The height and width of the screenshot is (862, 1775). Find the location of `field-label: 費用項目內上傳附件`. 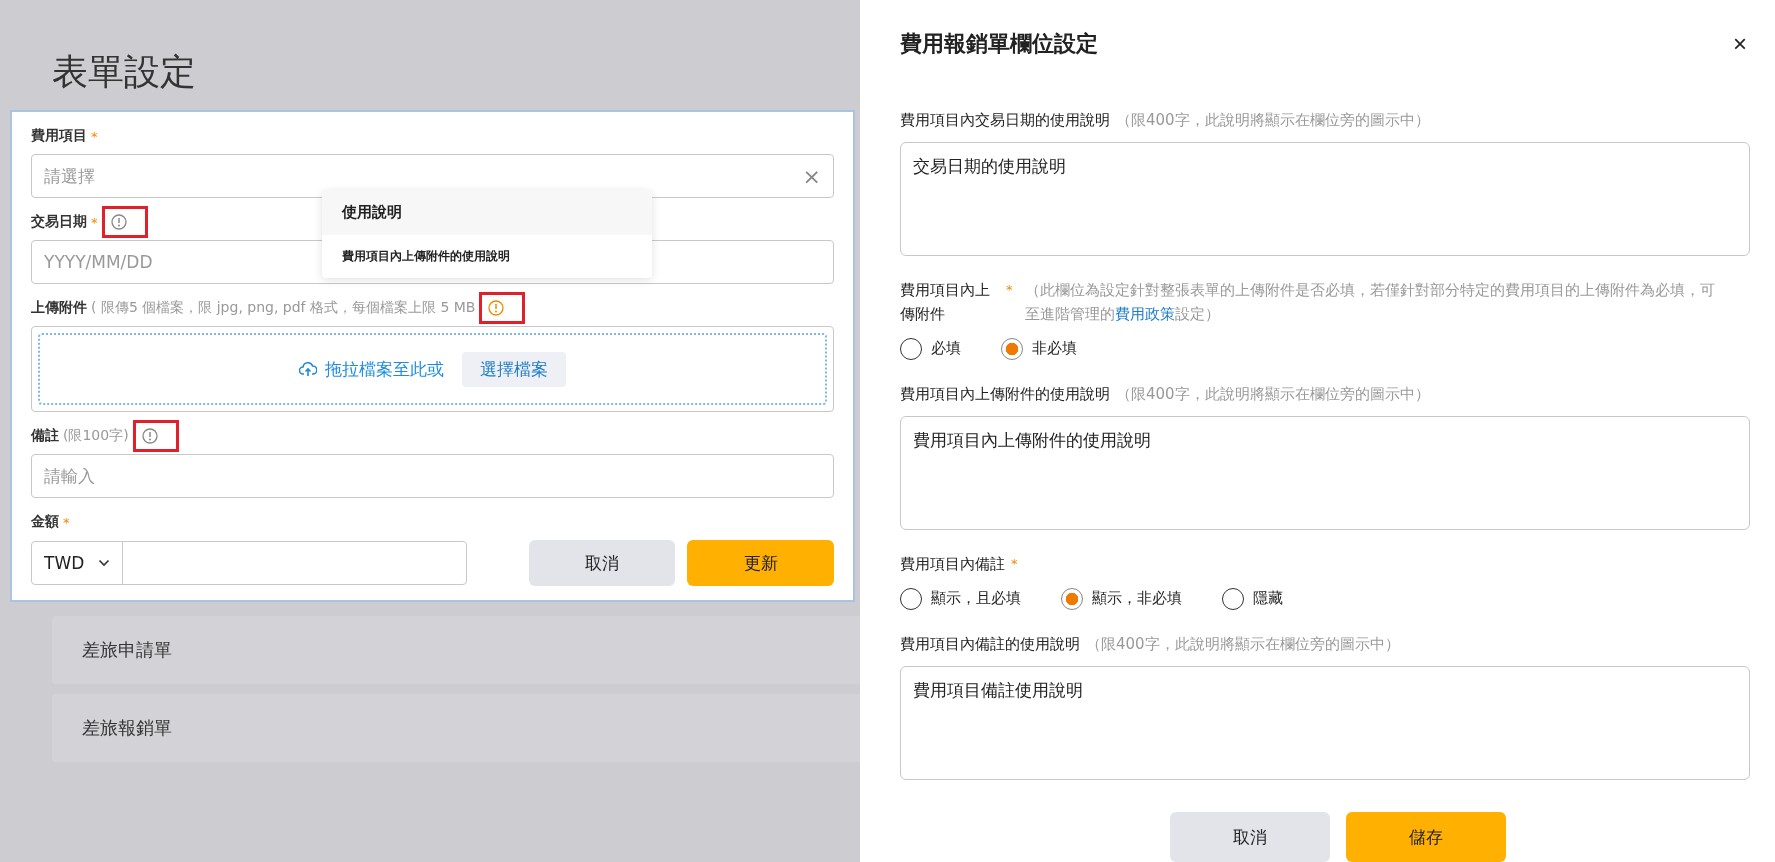

field-label: 費用項目內上傳附件 is located at coordinates (945, 302).